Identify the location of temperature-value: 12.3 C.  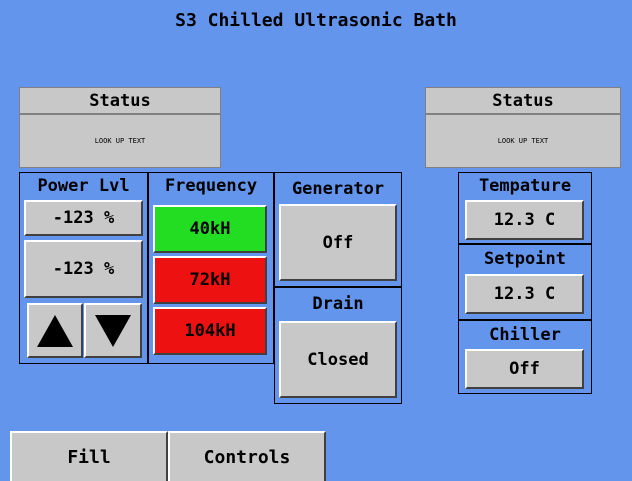
(524, 220).